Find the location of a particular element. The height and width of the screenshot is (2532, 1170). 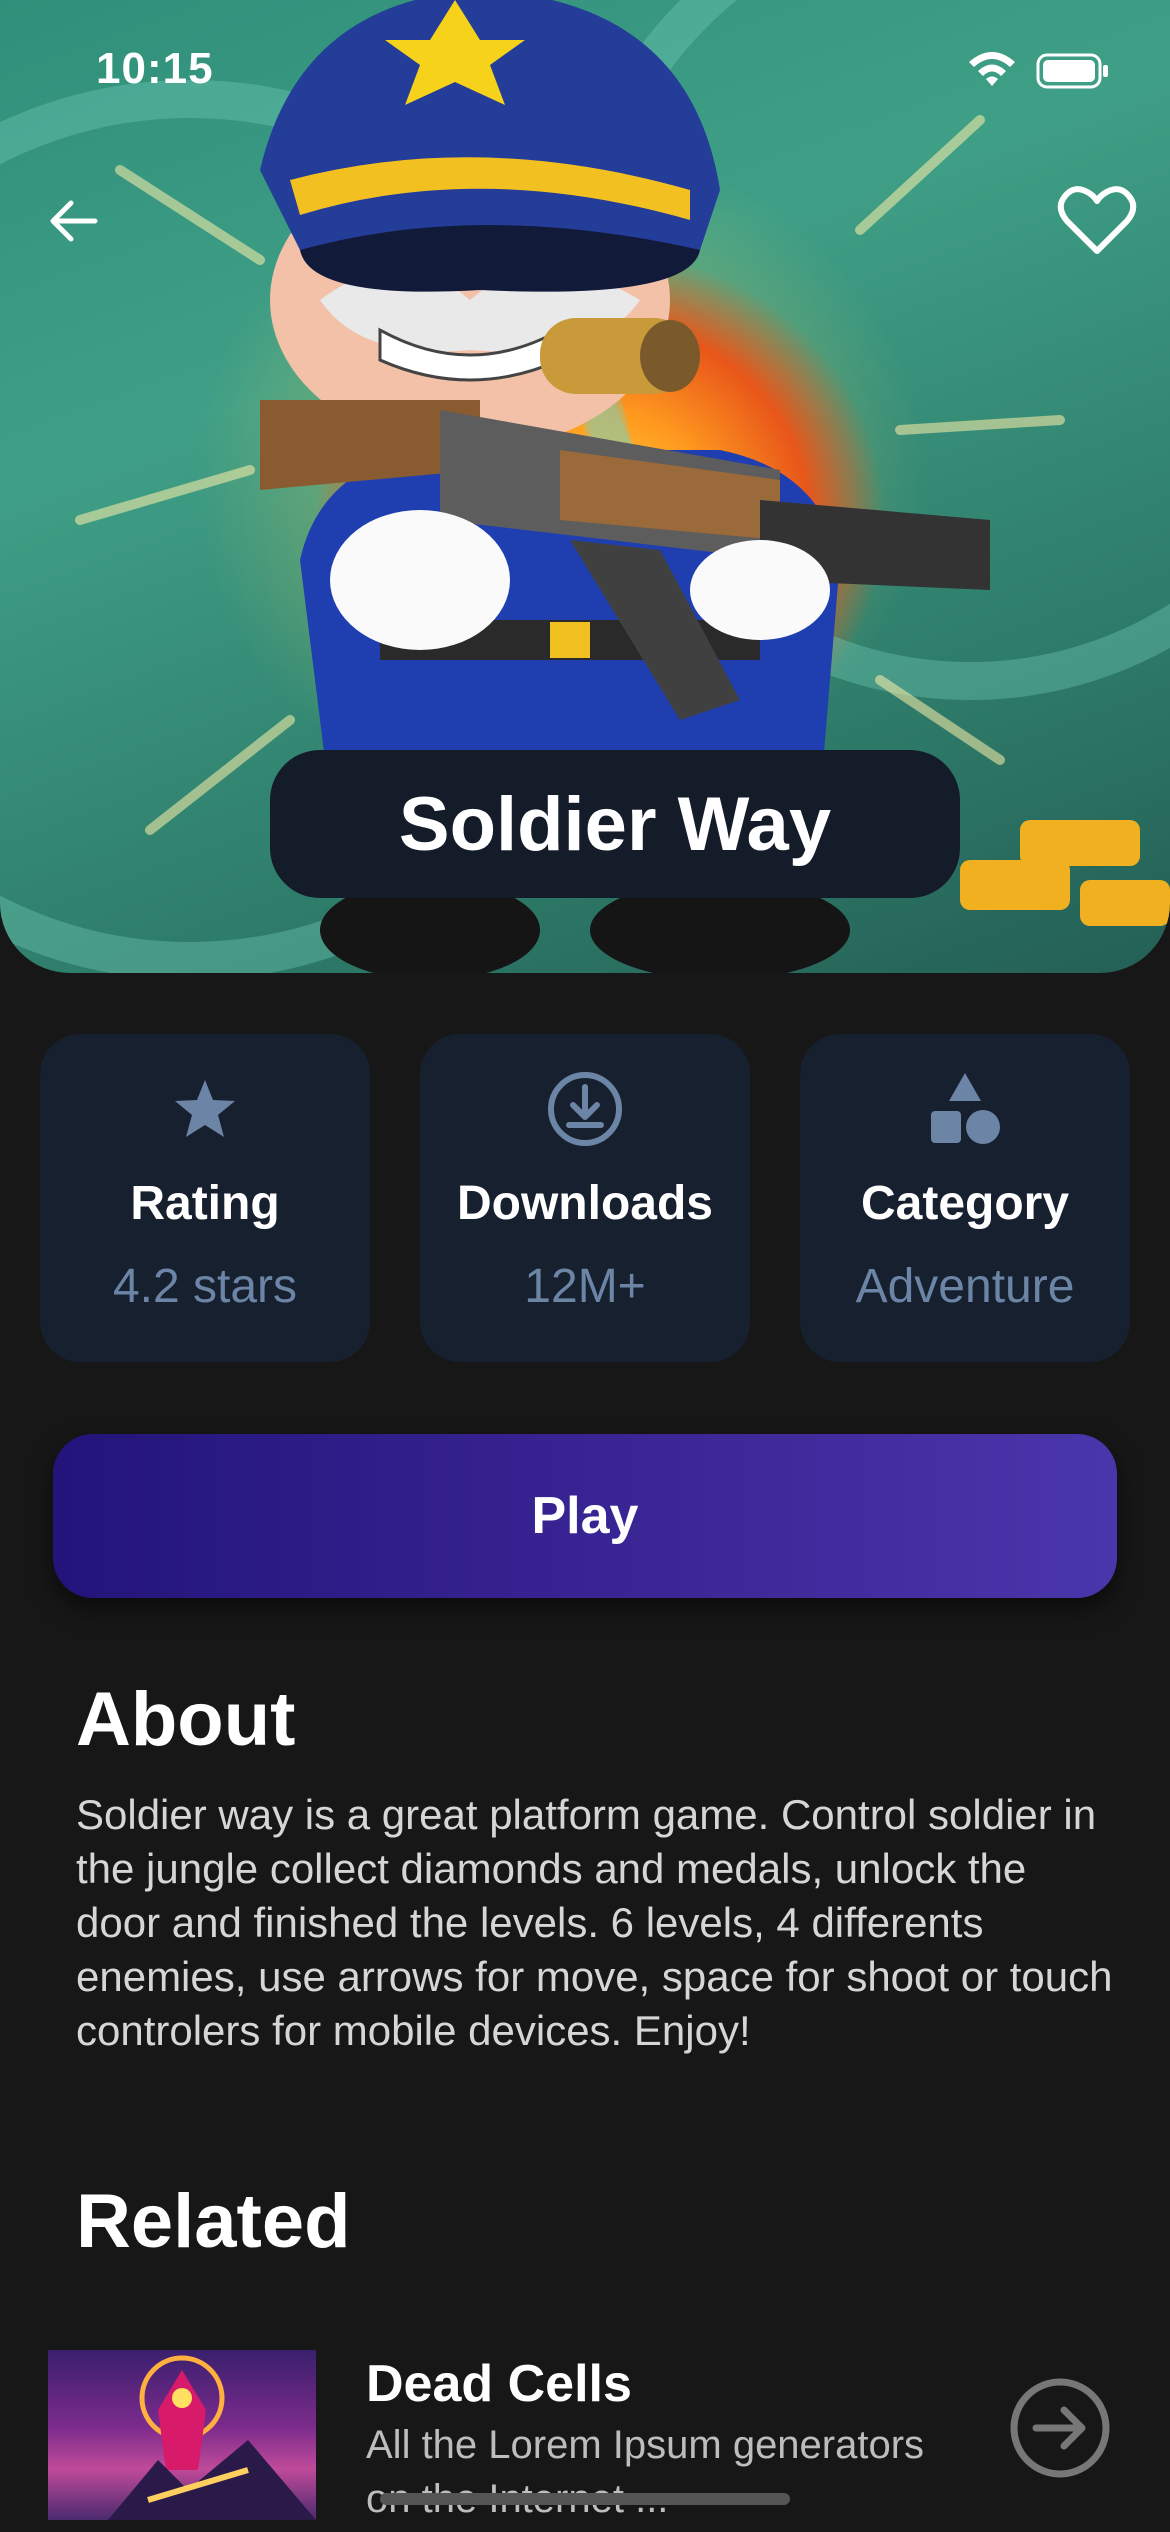

related-heading: Related is located at coordinates (213, 2221).